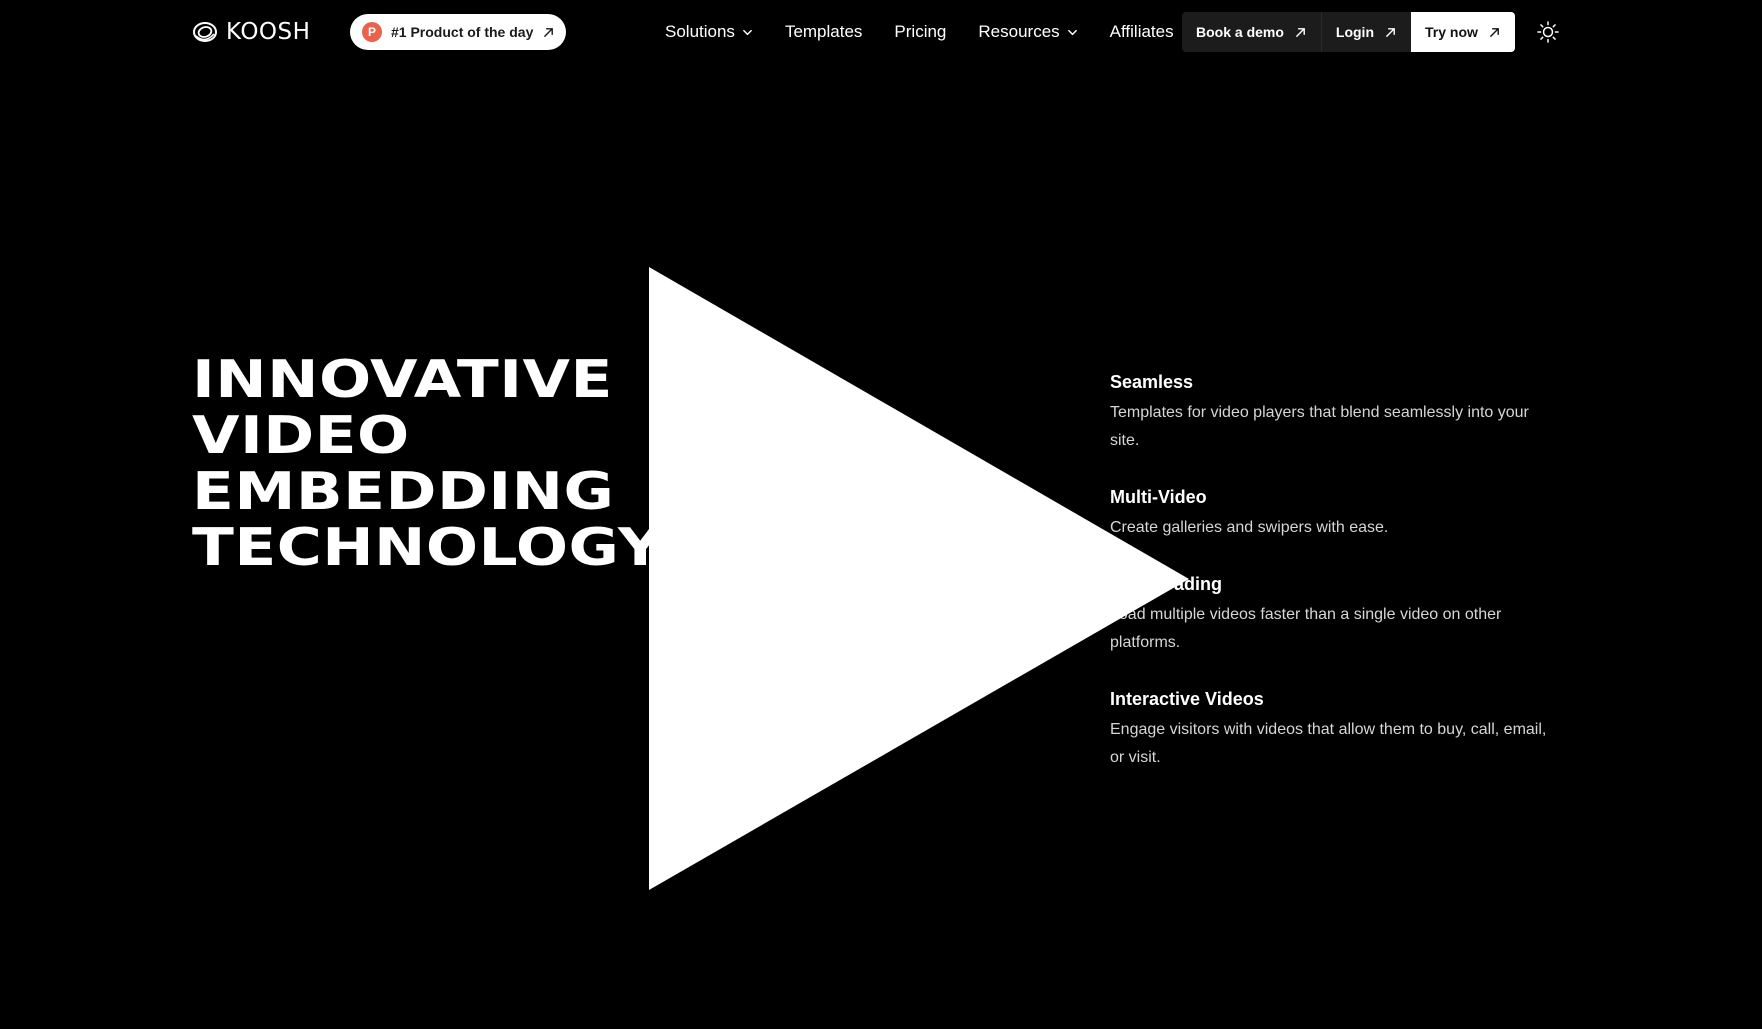 The image size is (1762, 1029). Describe the element at coordinates (268, 32) in the screenshot. I see `brand-name: KOOSH` at that location.